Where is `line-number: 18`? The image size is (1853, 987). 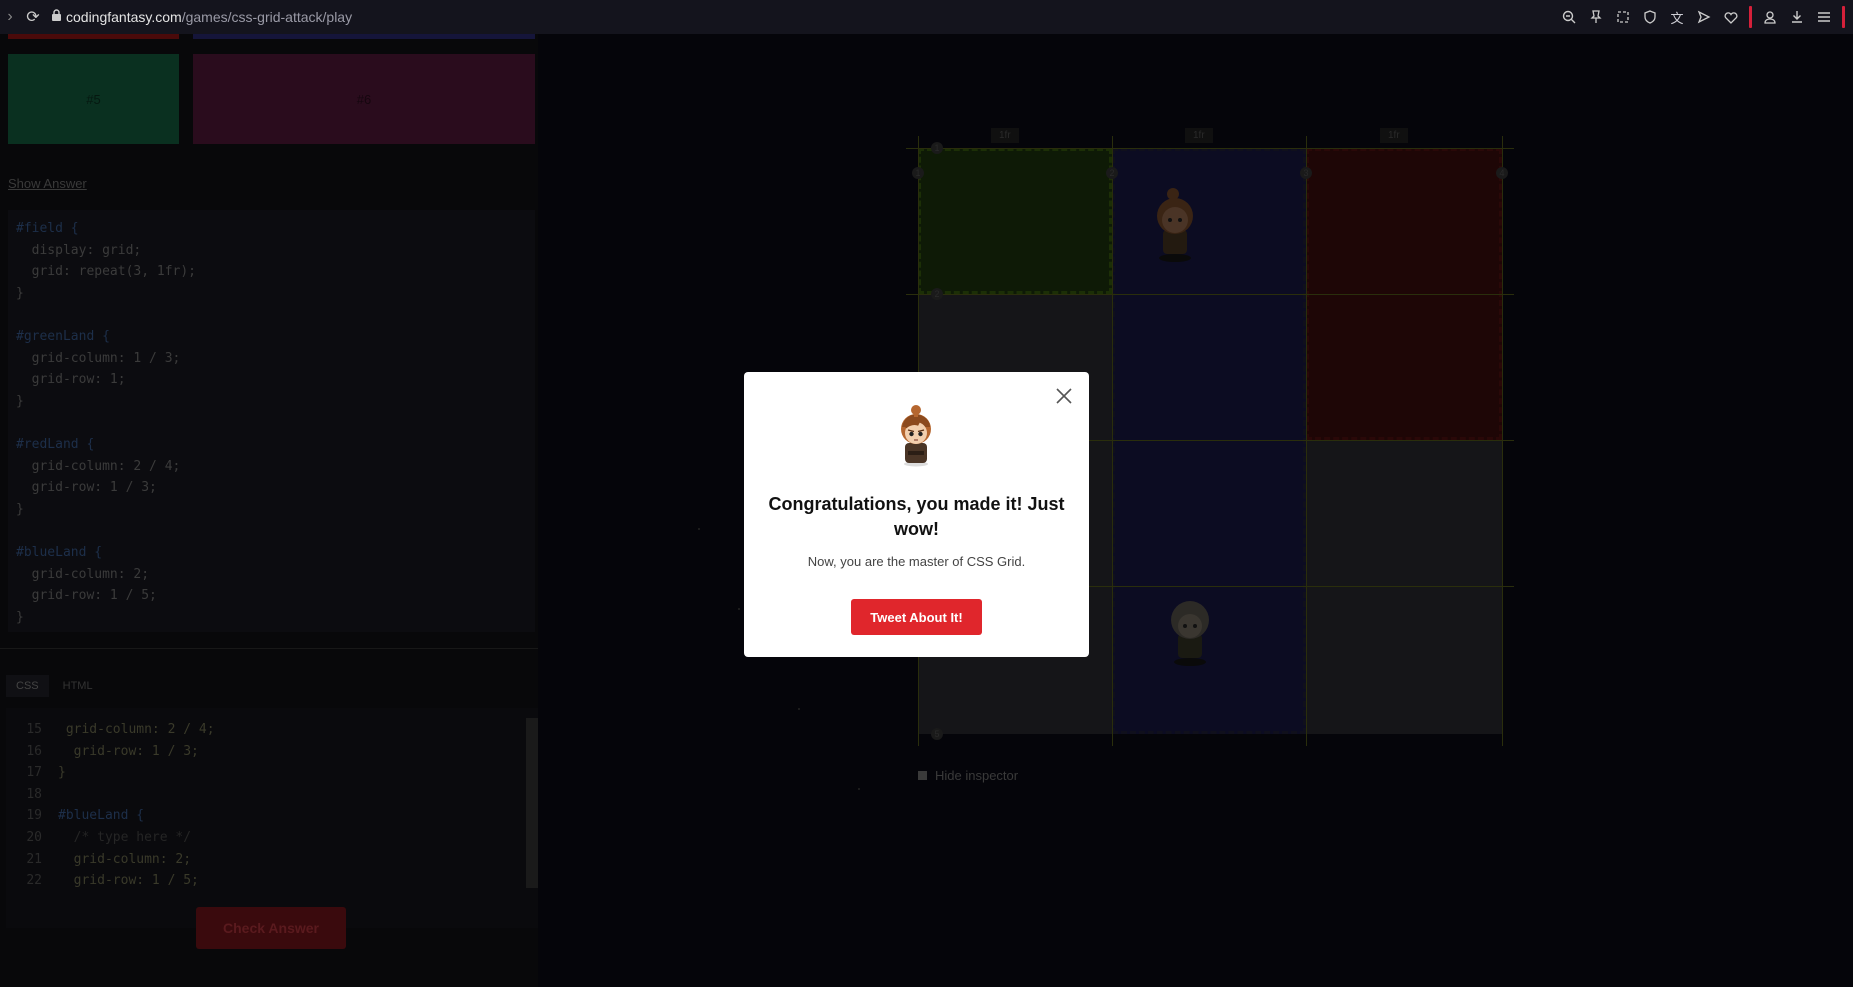
line-number: 18 is located at coordinates (34, 794).